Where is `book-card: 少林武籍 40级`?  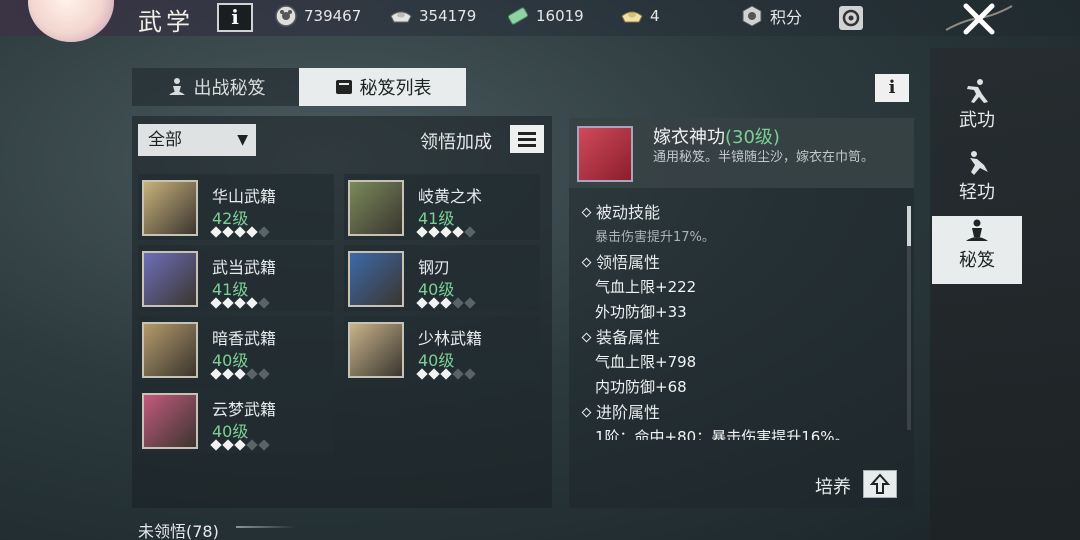 book-card: 少林武籍 40级 is located at coordinates (442, 349).